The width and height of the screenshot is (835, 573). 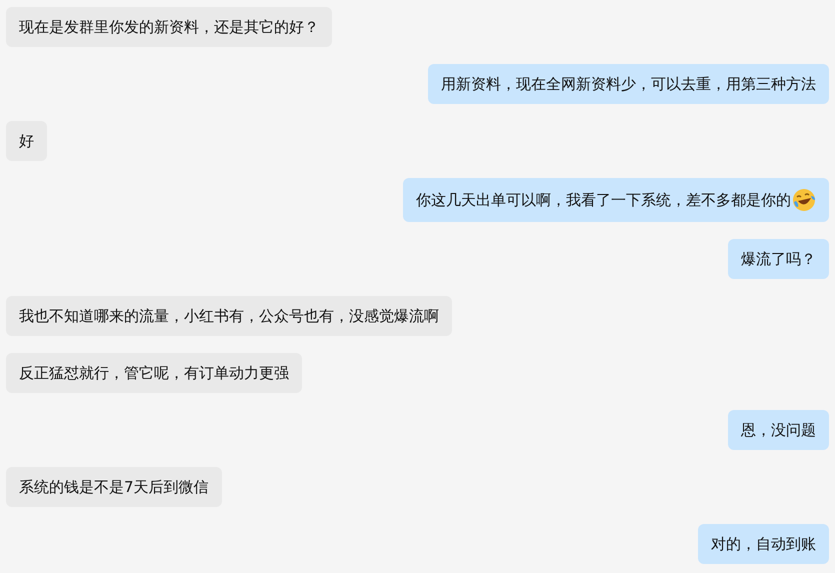 I want to click on message-bubble: 你这几天出单可以啊，我看了一下系统，差不多都是你的, so click(x=616, y=200).